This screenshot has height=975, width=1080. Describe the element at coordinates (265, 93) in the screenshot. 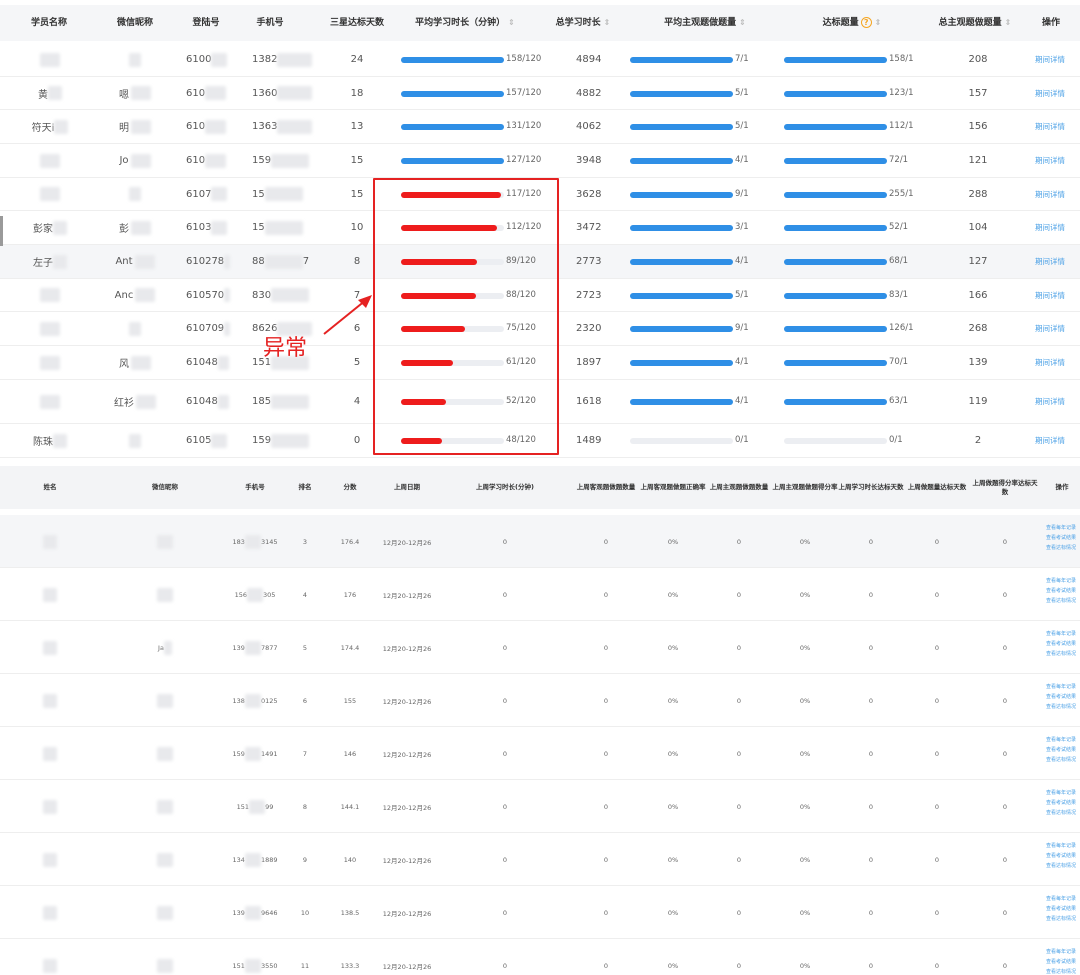

I see `phone-number: 1360` at that location.